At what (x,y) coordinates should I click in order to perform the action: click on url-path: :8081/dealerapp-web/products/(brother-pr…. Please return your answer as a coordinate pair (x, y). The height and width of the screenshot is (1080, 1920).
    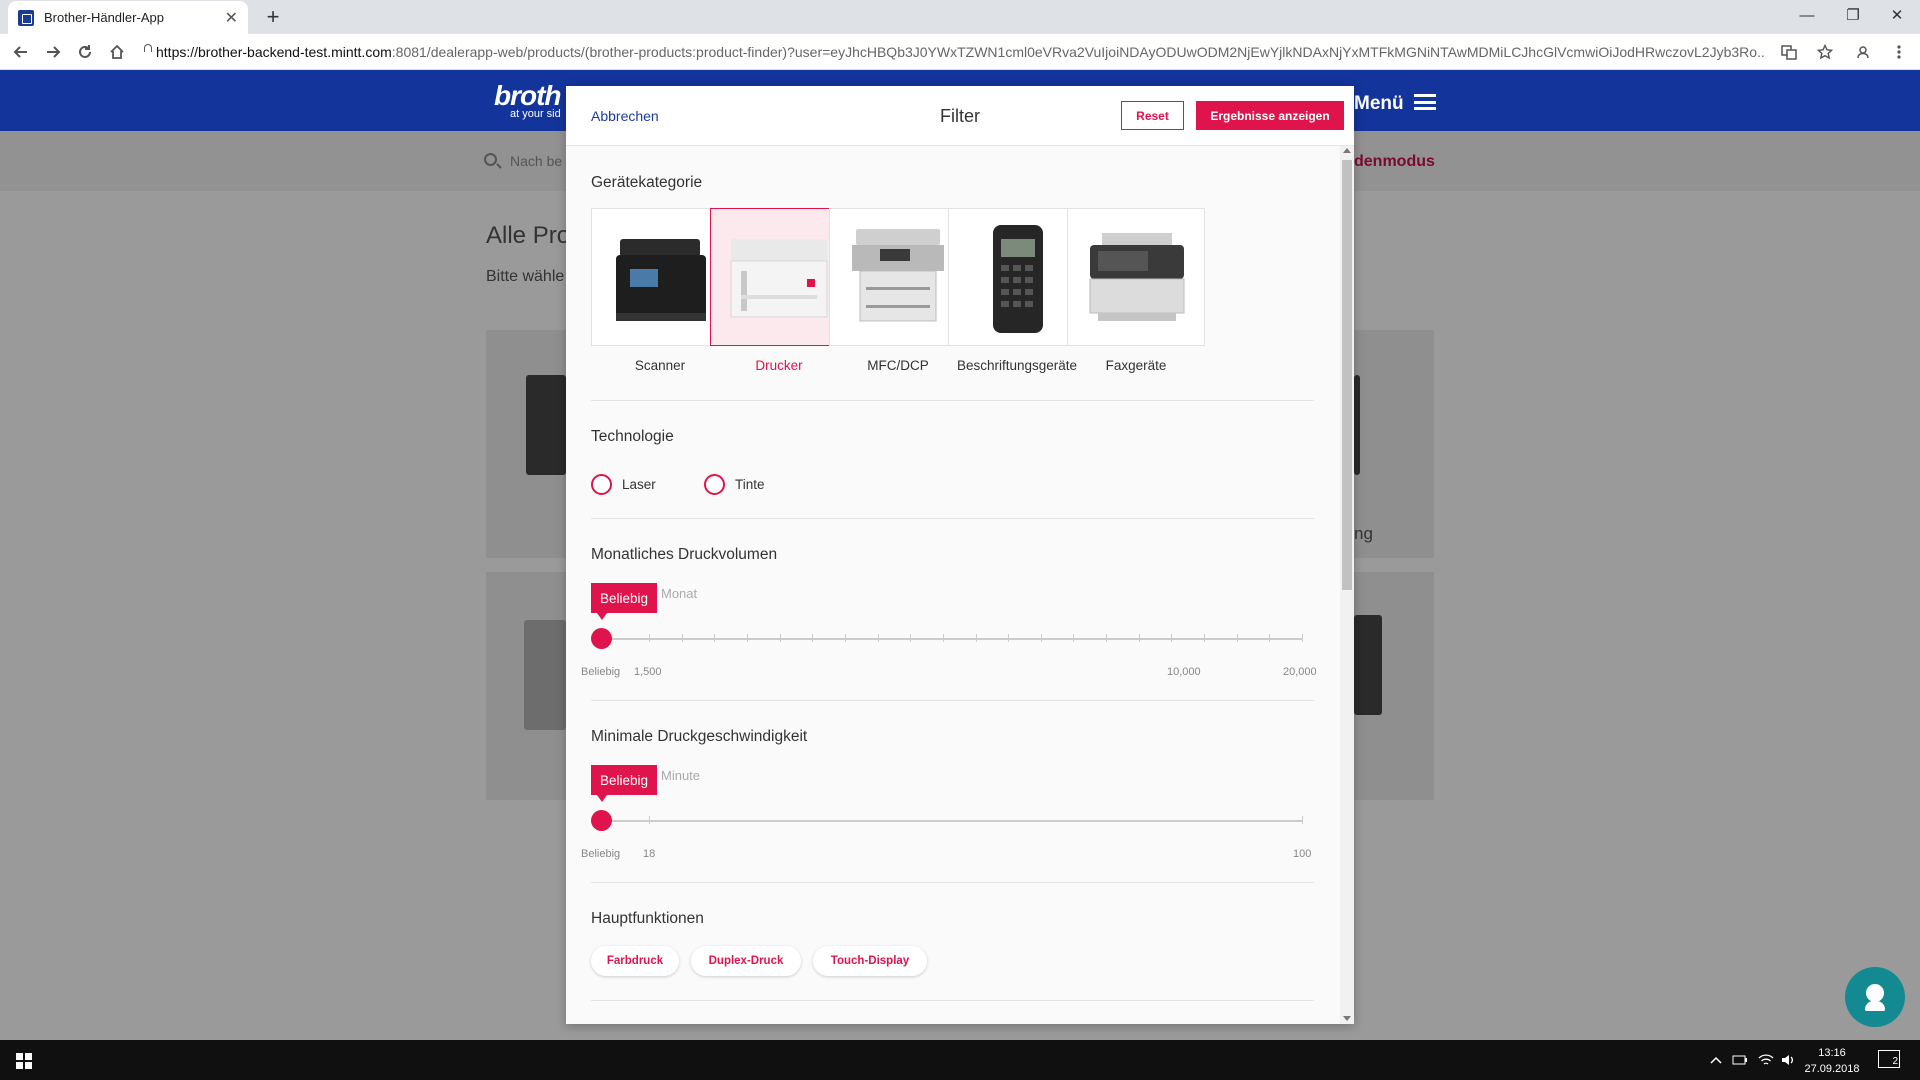
    Looking at the image, I should click on (1077, 52).